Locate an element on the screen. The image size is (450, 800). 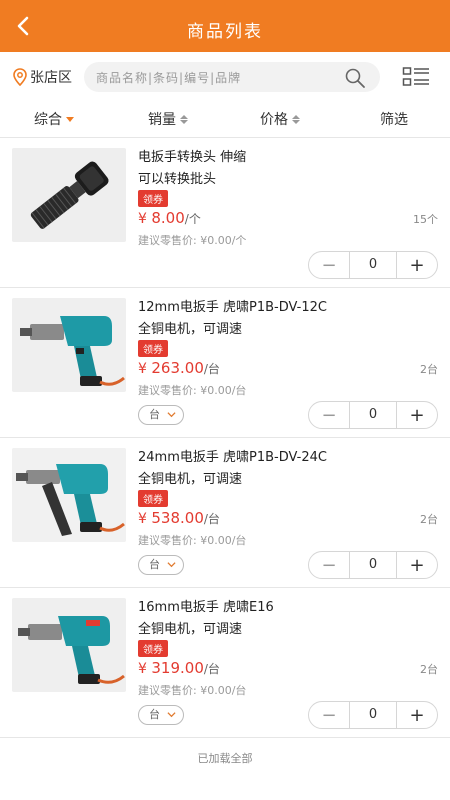
stock-count: 15个 is located at coordinates (425, 219).